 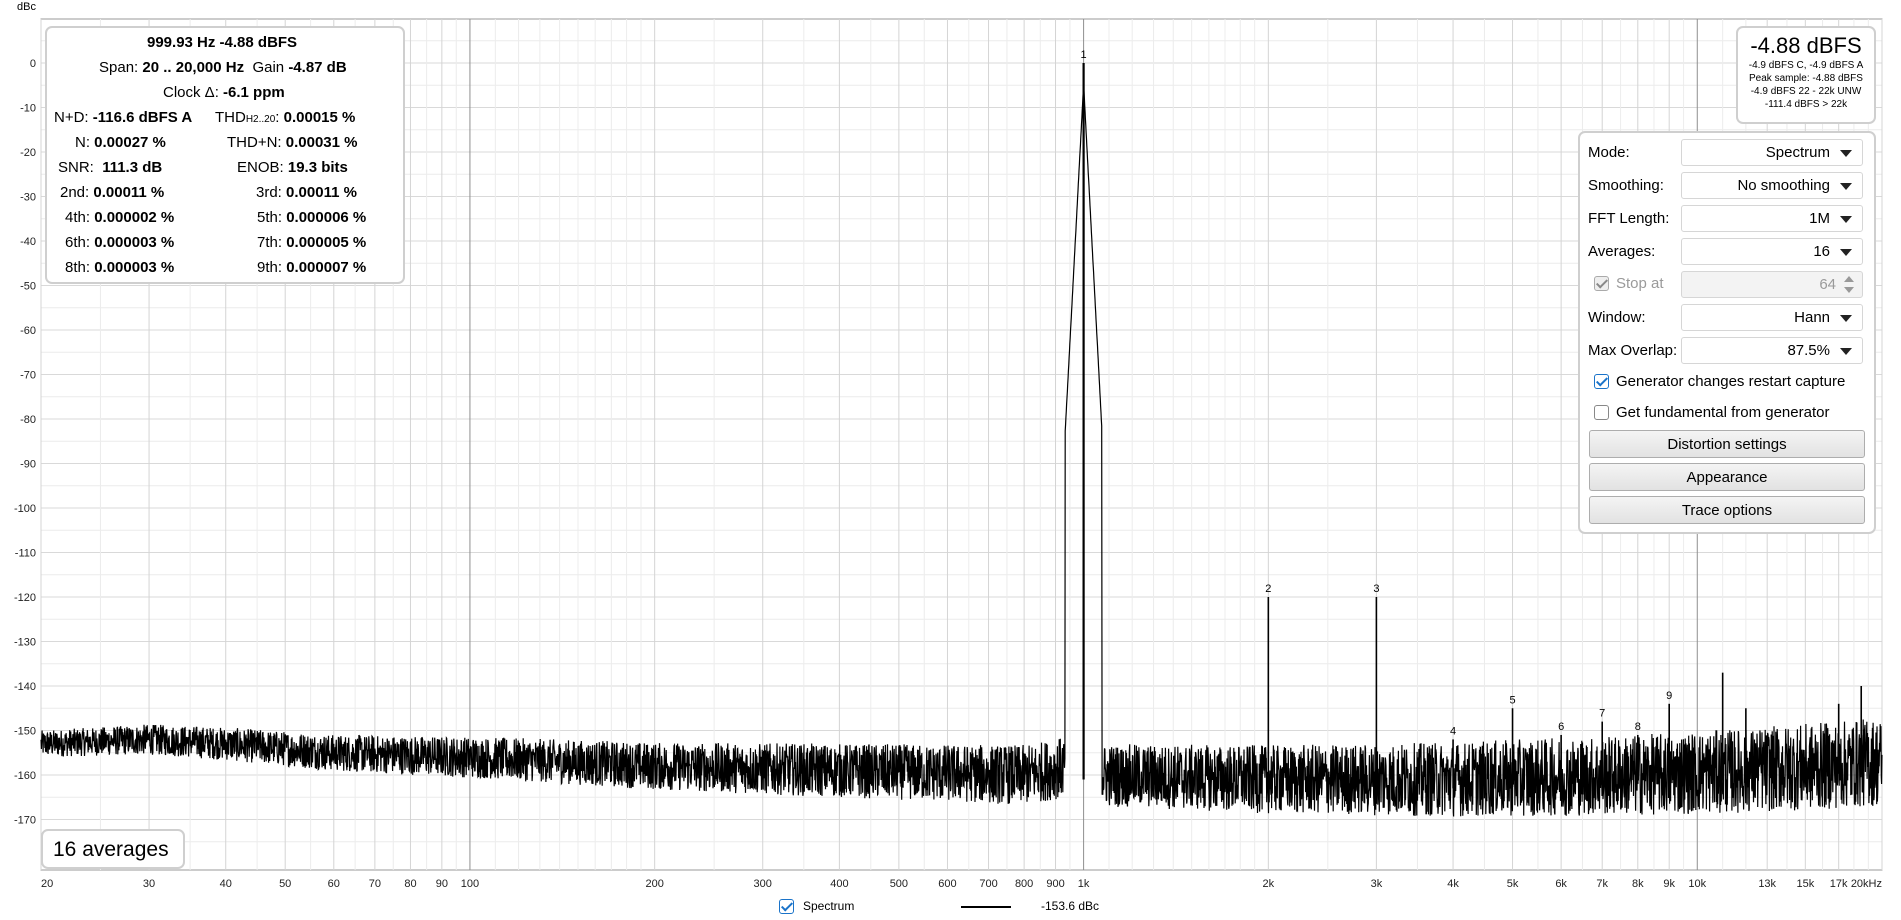 What do you see at coordinates (334, 884) in the screenshot?
I see `x-tick-label: 60` at bounding box center [334, 884].